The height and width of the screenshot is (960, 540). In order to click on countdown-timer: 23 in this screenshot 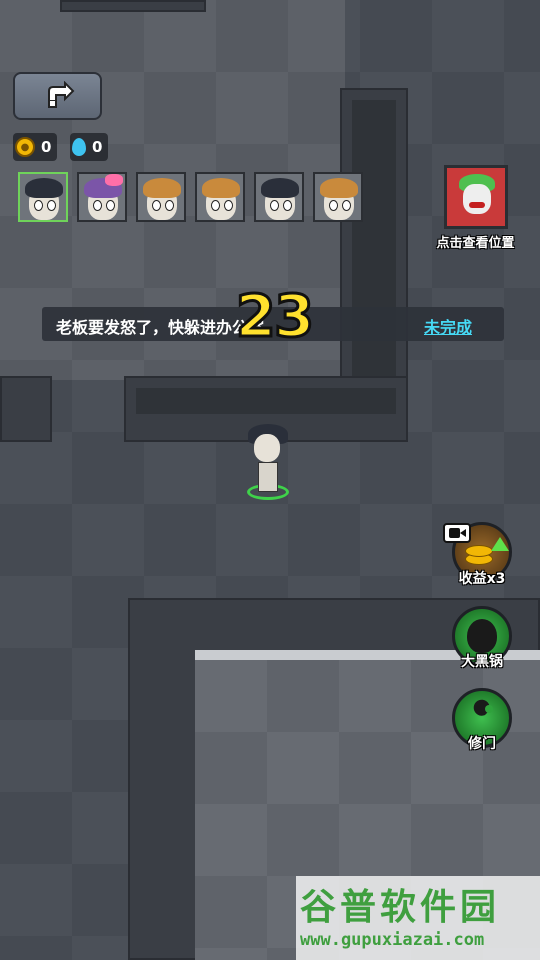, I will do `click(275, 316)`.